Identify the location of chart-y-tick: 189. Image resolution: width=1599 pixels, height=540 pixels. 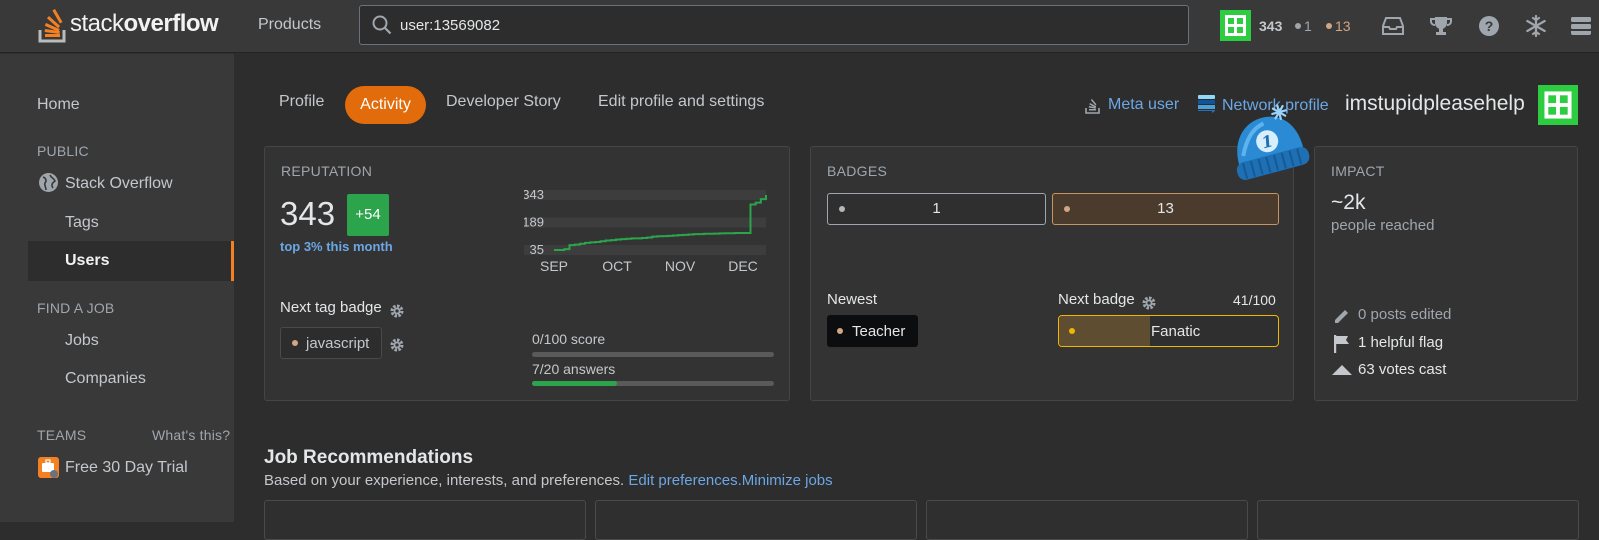
(534, 222).